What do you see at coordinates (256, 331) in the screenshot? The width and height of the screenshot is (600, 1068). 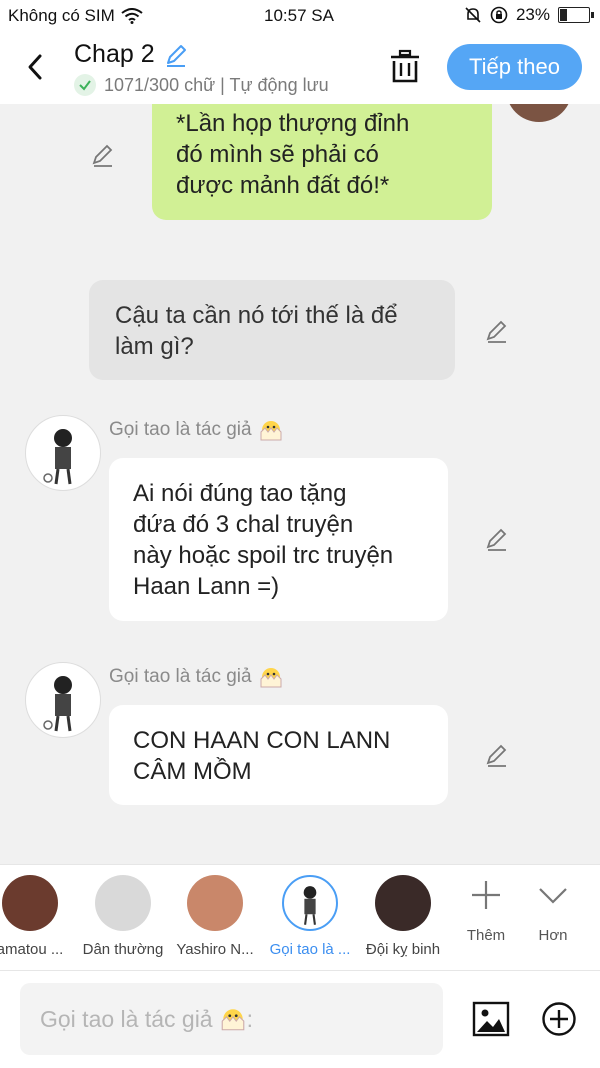 I see `message-text: Cậu ta cần nó tới thế là để làm gì?` at bounding box center [256, 331].